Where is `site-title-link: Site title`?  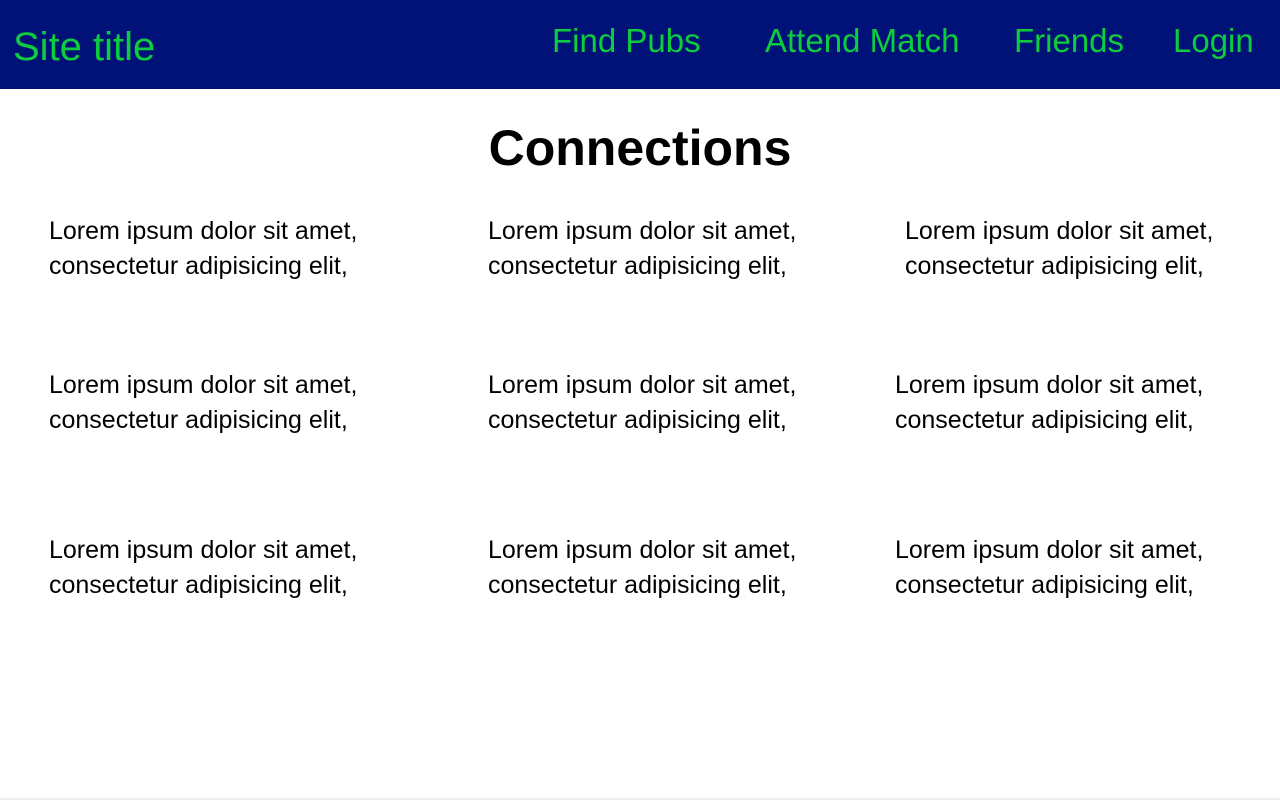 site-title-link: Site title is located at coordinates (84, 47).